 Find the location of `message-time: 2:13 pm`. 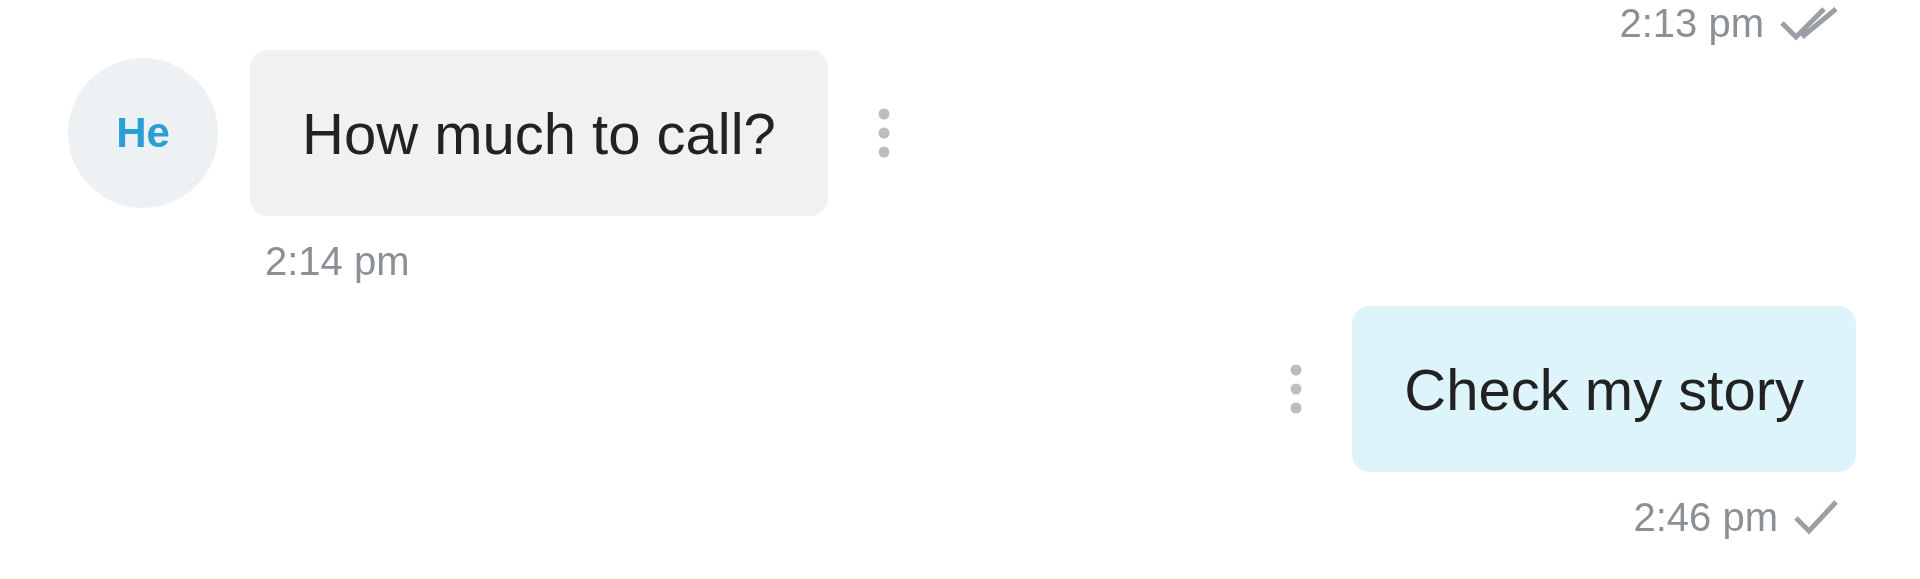

message-time: 2:13 pm is located at coordinates (1691, 23).